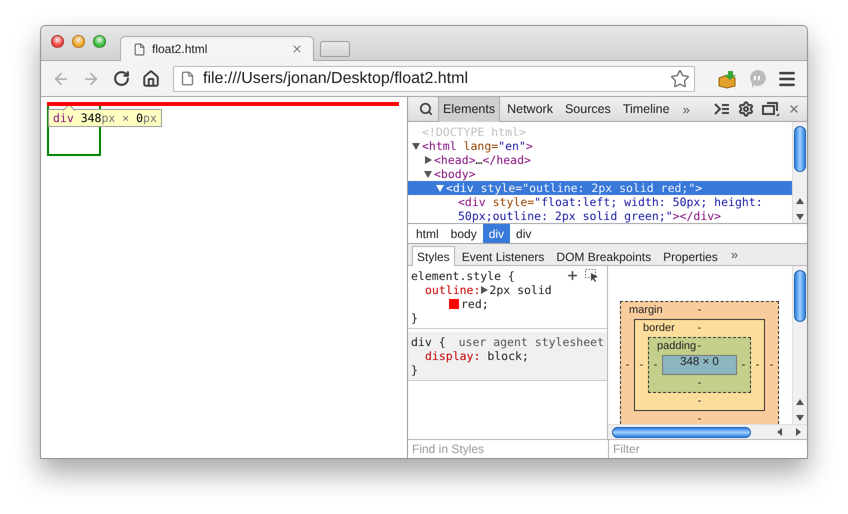 The width and height of the screenshot is (848, 514). What do you see at coordinates (433, 256) in the screenshot?
I see `sidebar-tab: Styles` at bounding box center [433, 256].